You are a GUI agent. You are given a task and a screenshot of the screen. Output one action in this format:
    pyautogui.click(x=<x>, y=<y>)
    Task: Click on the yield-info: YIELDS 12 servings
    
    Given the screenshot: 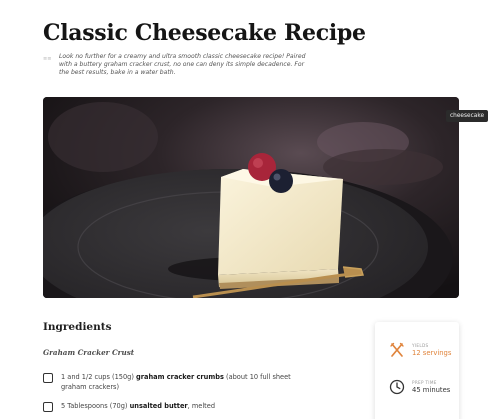 What is the action you would take?
    pyautogui.click(x=420, y=350)
    